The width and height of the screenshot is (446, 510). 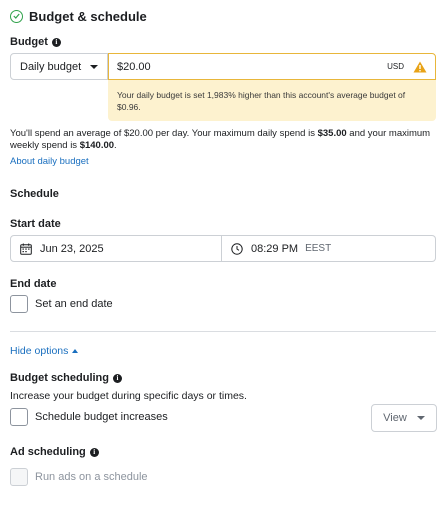 I want to click on ad-schedule-checkbox-row: Run ads on a schedule, so click(x=79, y=477).